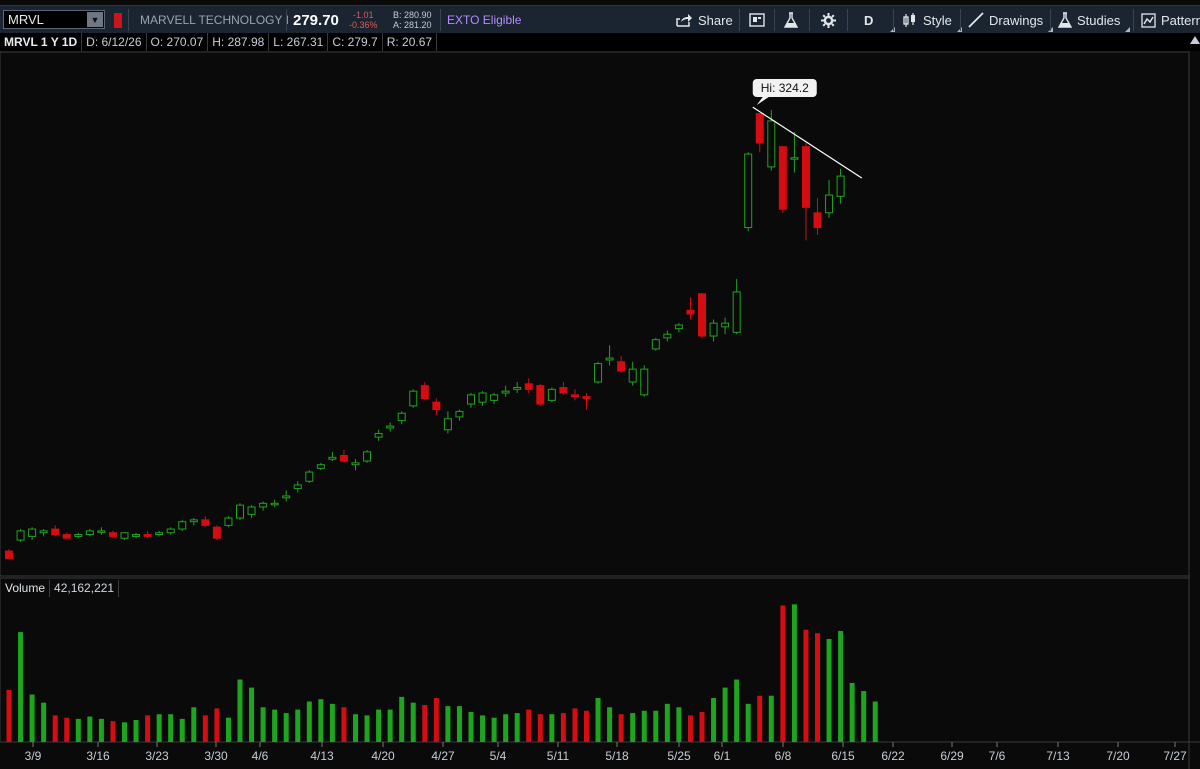  What do you see at coordinates (1195, 40) in the screenshot?
I see `expand-arrow-icon` at bounding box center [1195, 40].